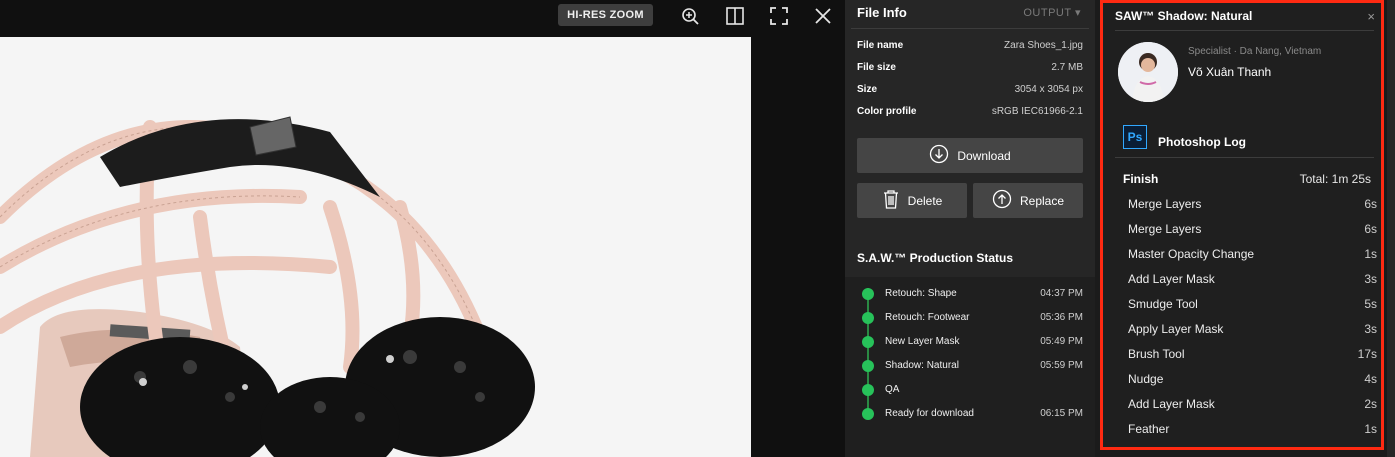 The height and width of the screenshot is (457, 1395). What do you see at coordinates (880, 45) in the screenshot?
I see `info-key: File name` at bounding box center [880, 45].